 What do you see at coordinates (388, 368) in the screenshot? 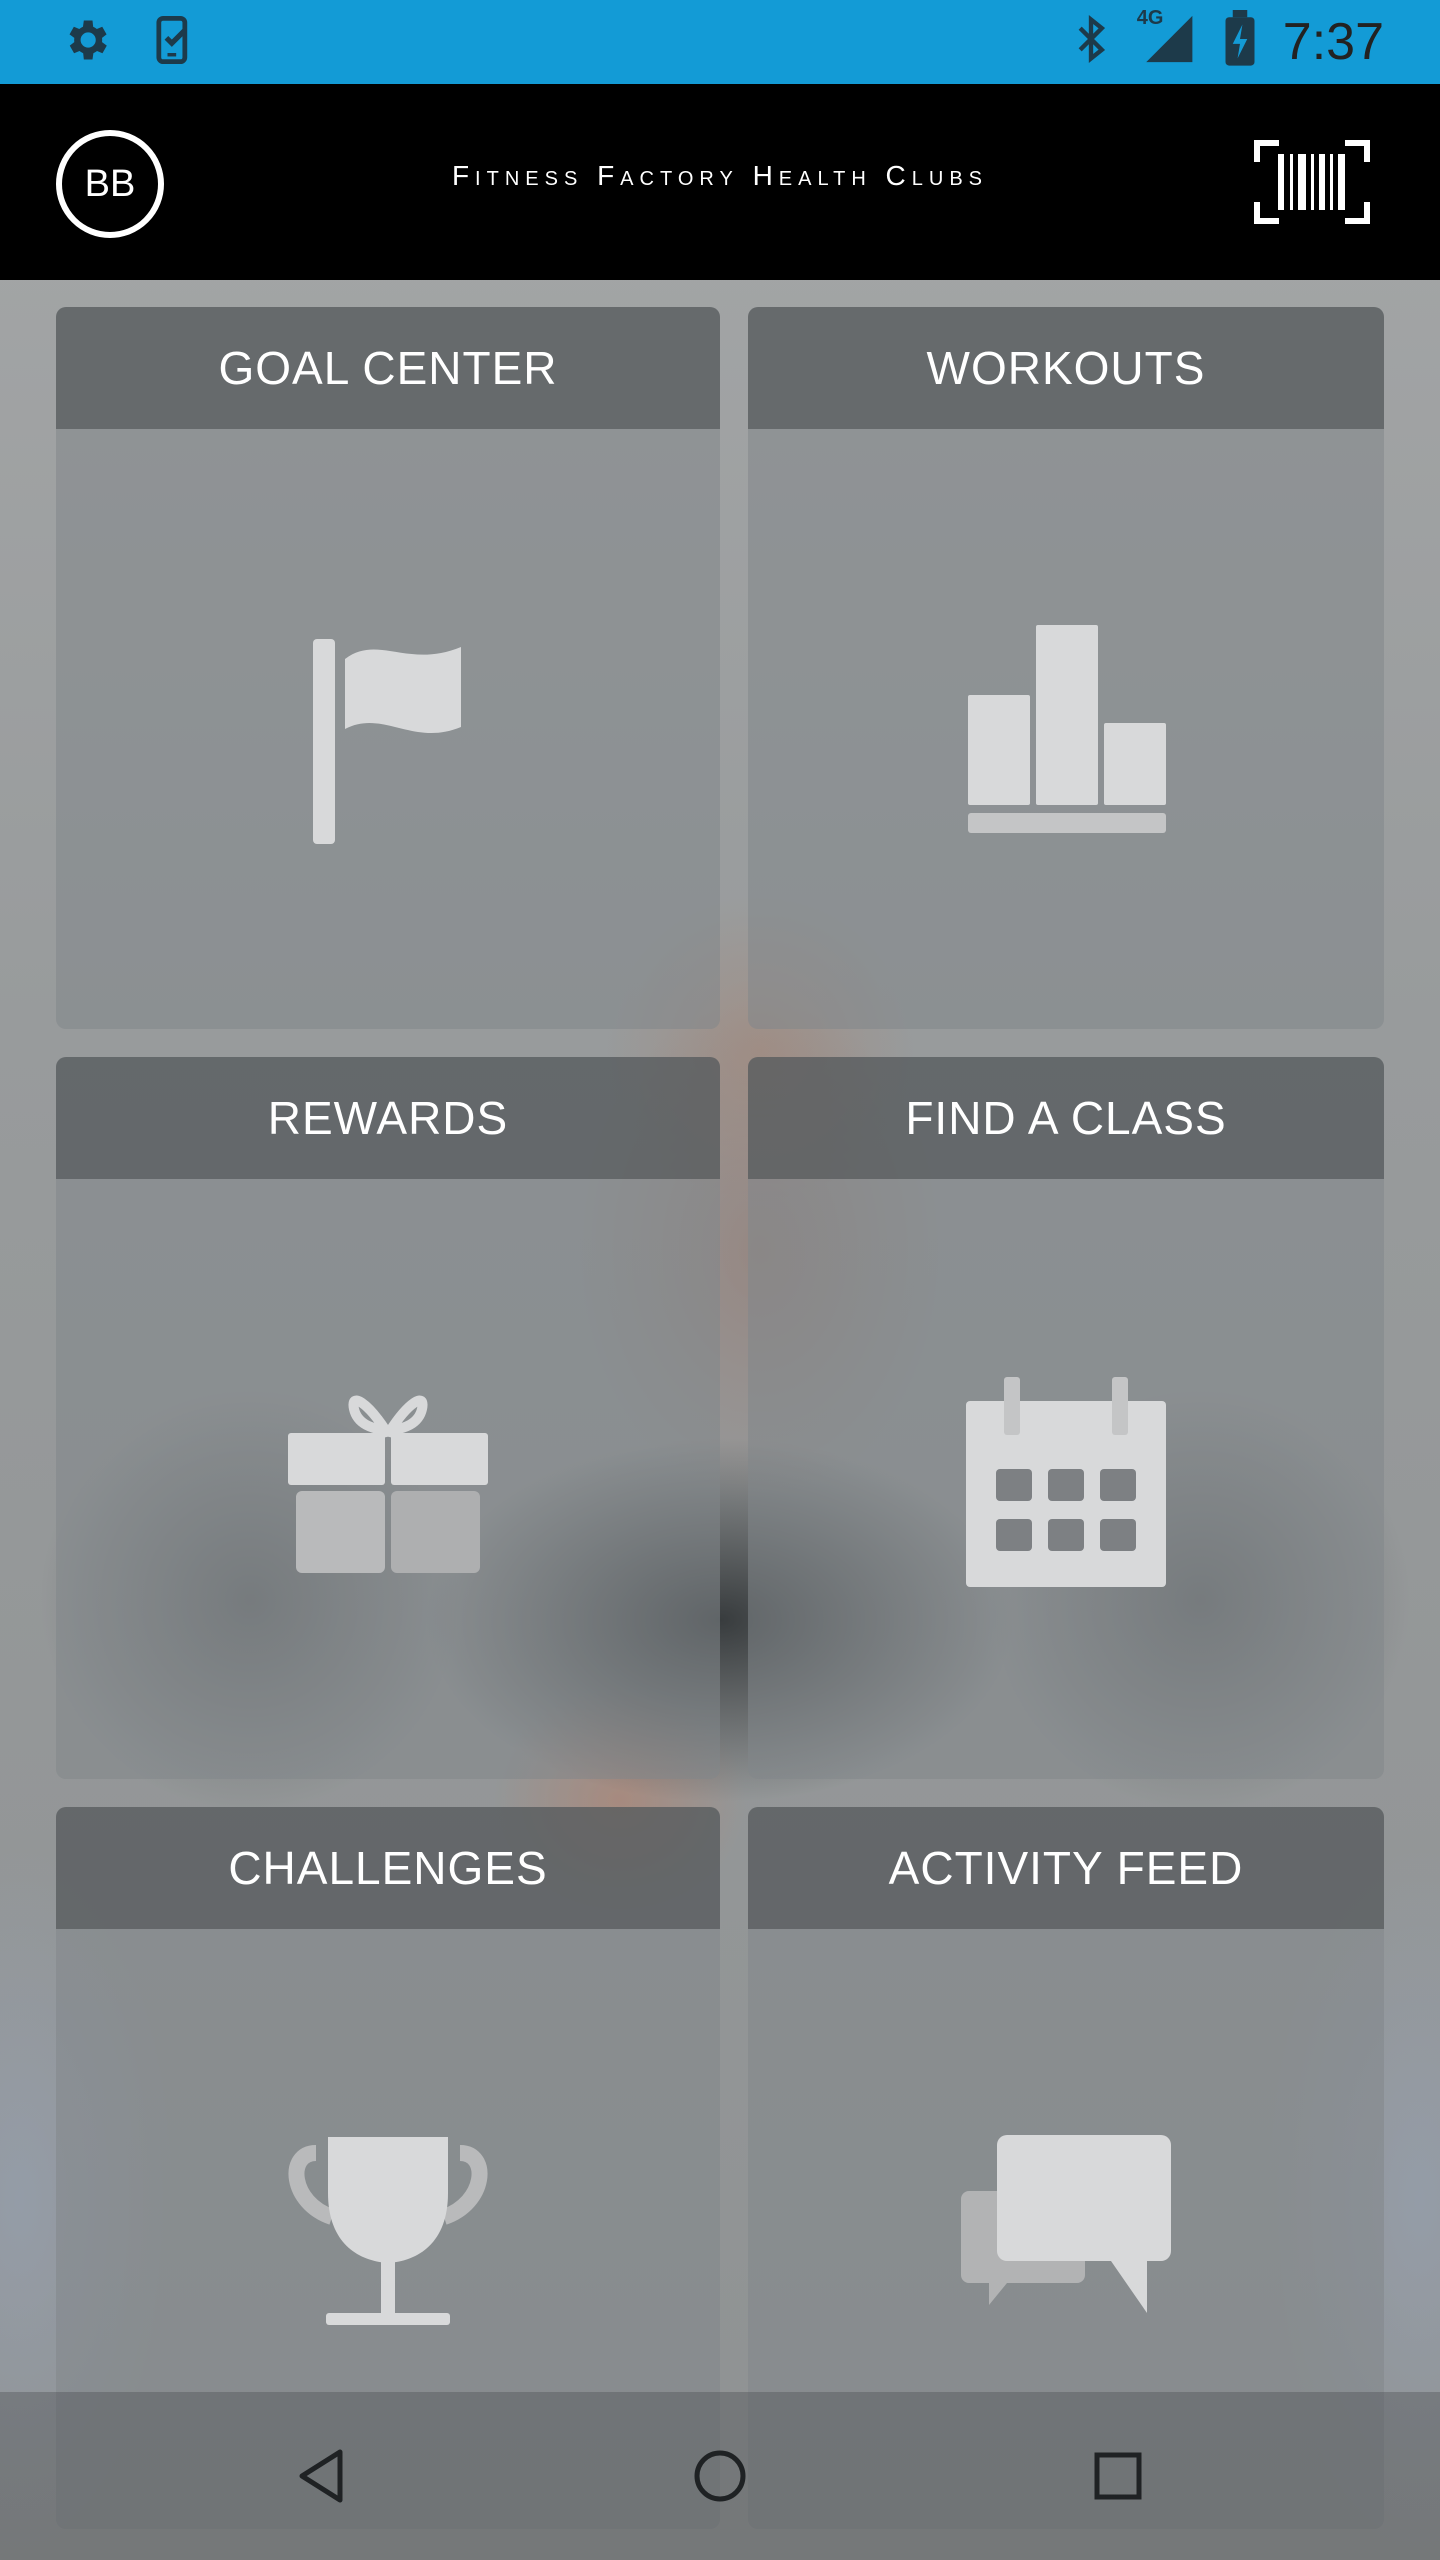
I see `tile-goal-center-label: GOAL CENTER` at bounding box center [388, 368].